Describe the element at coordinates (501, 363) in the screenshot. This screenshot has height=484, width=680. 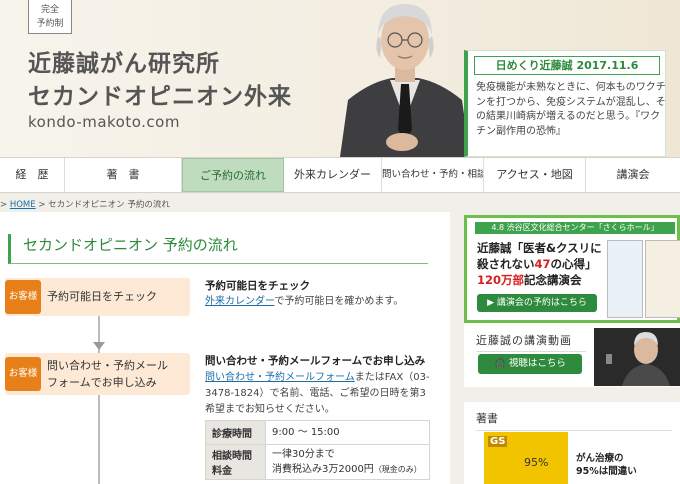
I see `headphones-icon: 🎧` at that location.